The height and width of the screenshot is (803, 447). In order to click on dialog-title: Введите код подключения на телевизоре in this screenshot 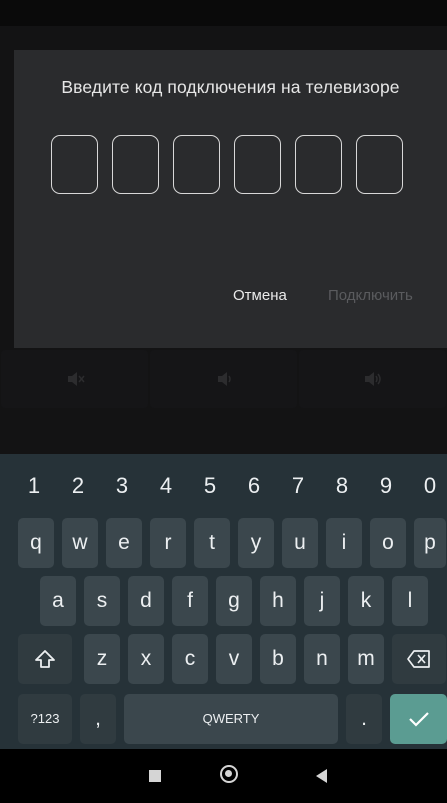, I will do `click(230, 87)`.